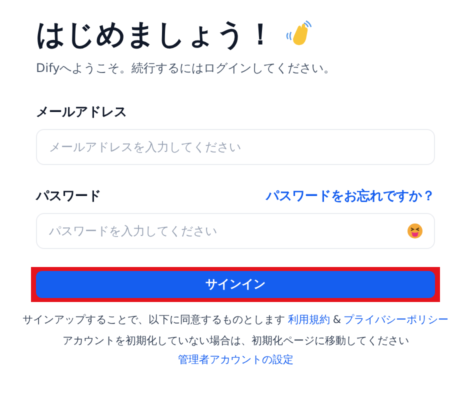 The width and height of the screenshot is (472, 419). I want to click on page-title: はじめましょう！, so click(155, 34).